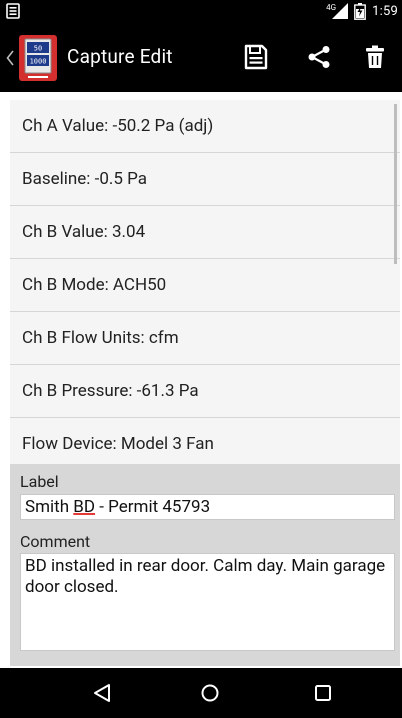 This screenshot has height=718, width=402. I want to click on app-logo-value-2: 1000, so click(38, 62).